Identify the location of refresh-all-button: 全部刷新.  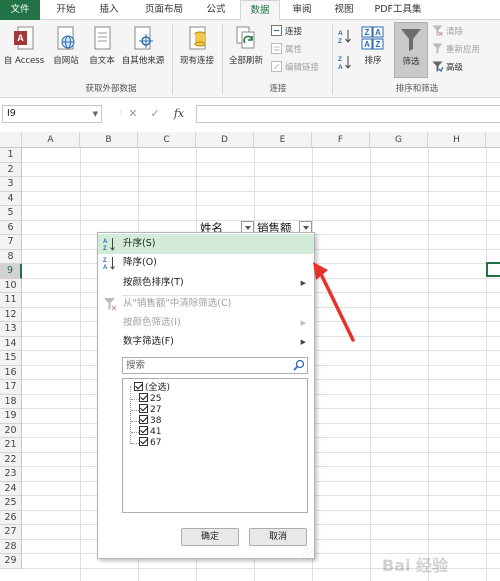
(246, 46).